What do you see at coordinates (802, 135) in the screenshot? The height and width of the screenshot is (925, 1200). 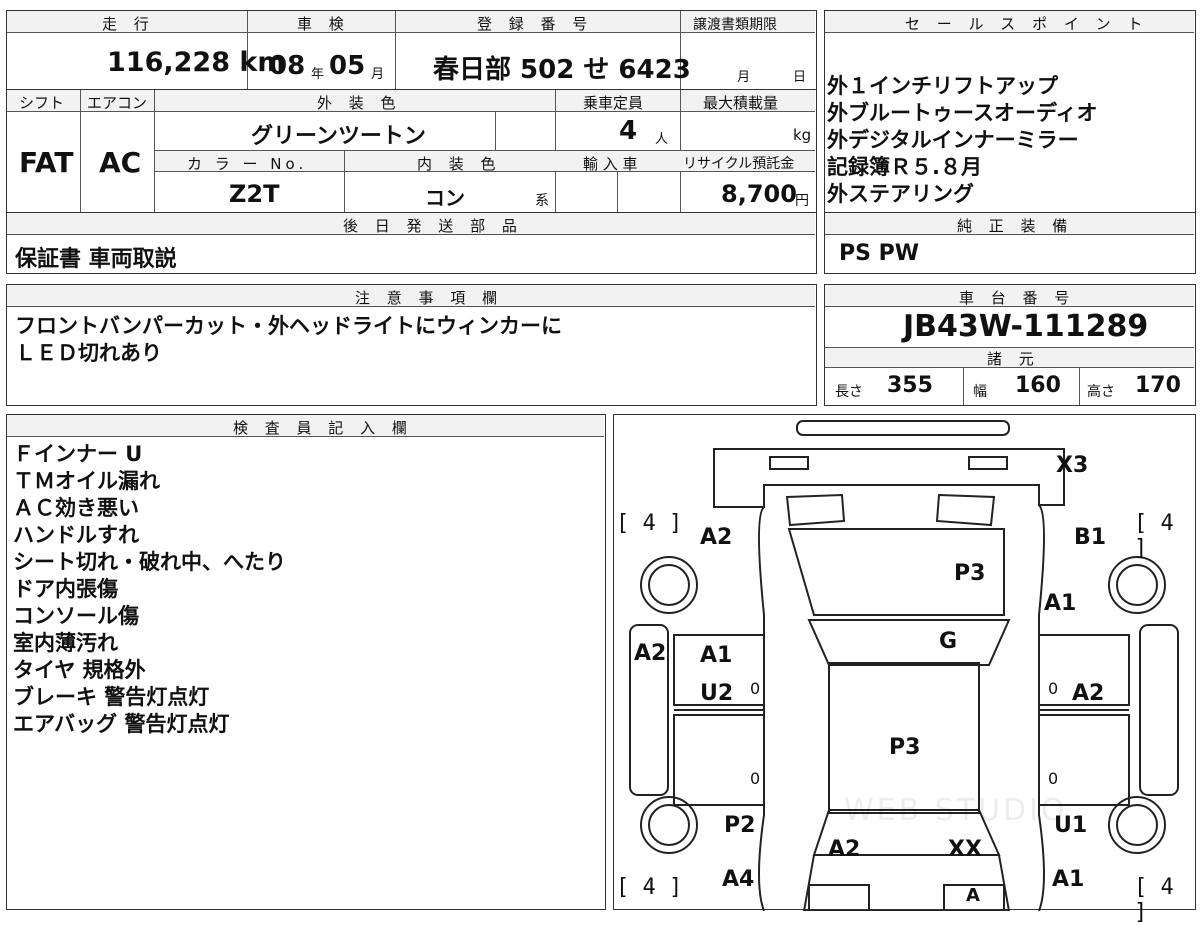 I see `max-load-unit: kg` at bounding box center [802, 135].